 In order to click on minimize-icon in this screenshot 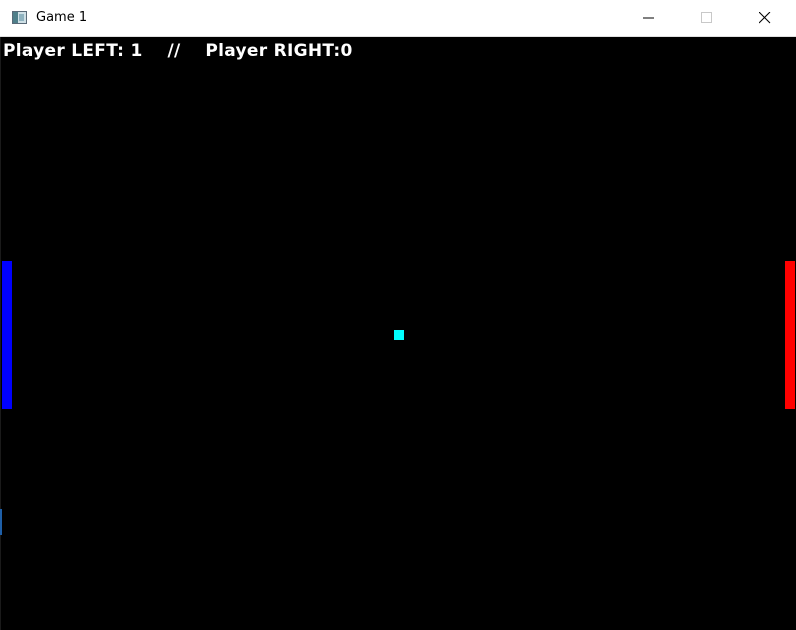, I will do `click(648, 18)`.